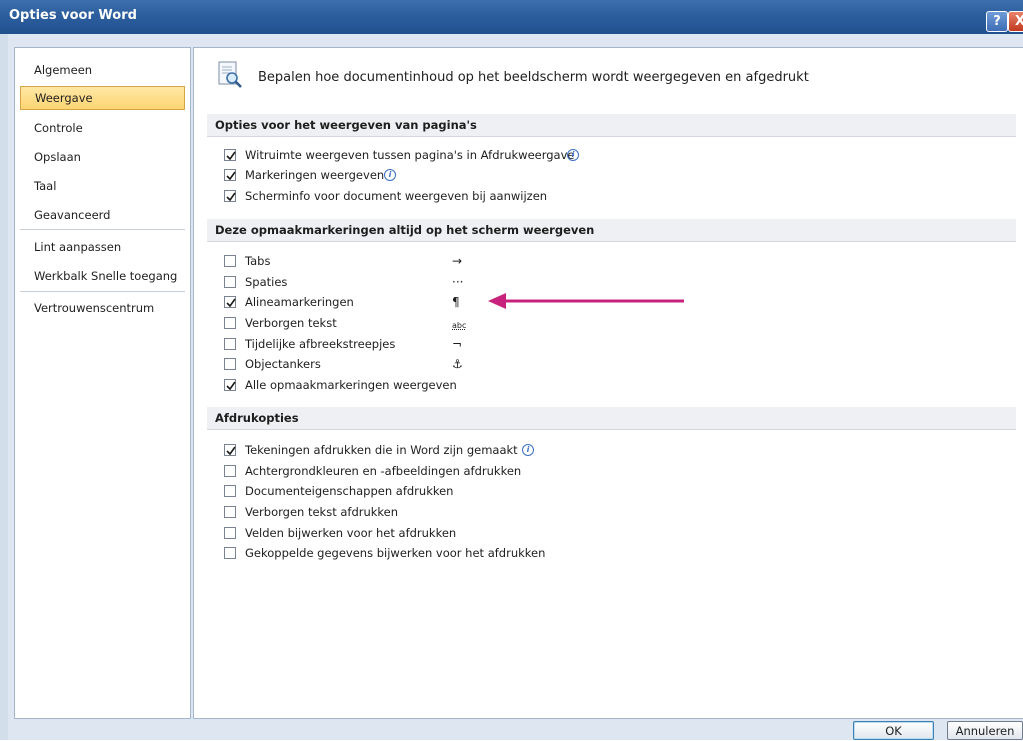  I want to click on document-magnifier-icon, so click(230, 74).